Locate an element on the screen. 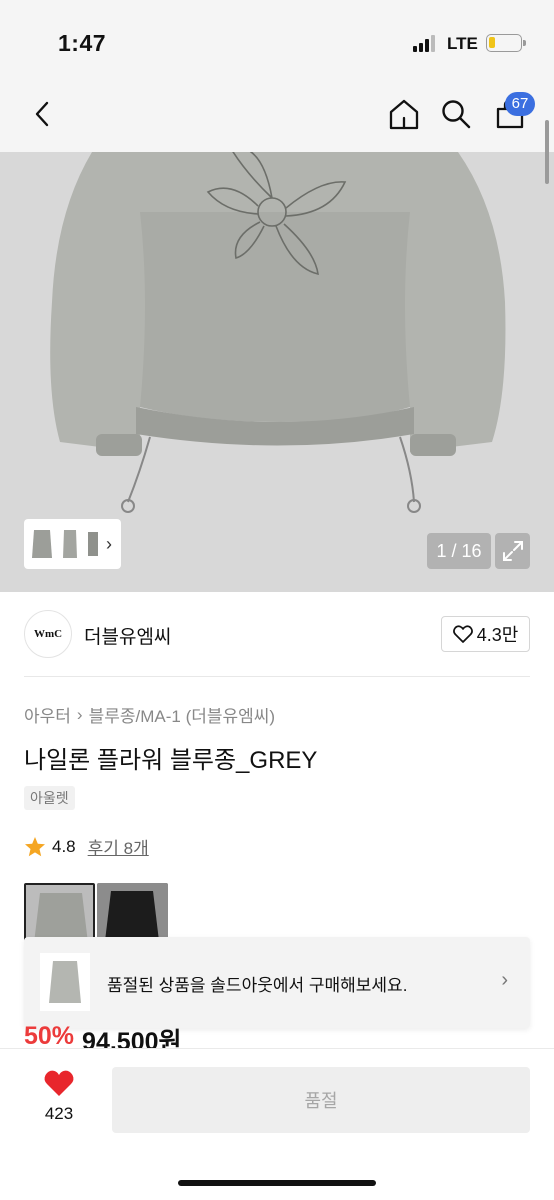  thumbnail-strip: › is located at coordinates (72, 544).